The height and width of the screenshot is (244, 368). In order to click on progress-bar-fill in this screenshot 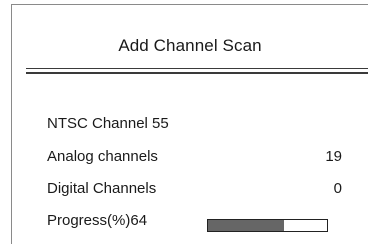, I will do `click(246, 225)`.